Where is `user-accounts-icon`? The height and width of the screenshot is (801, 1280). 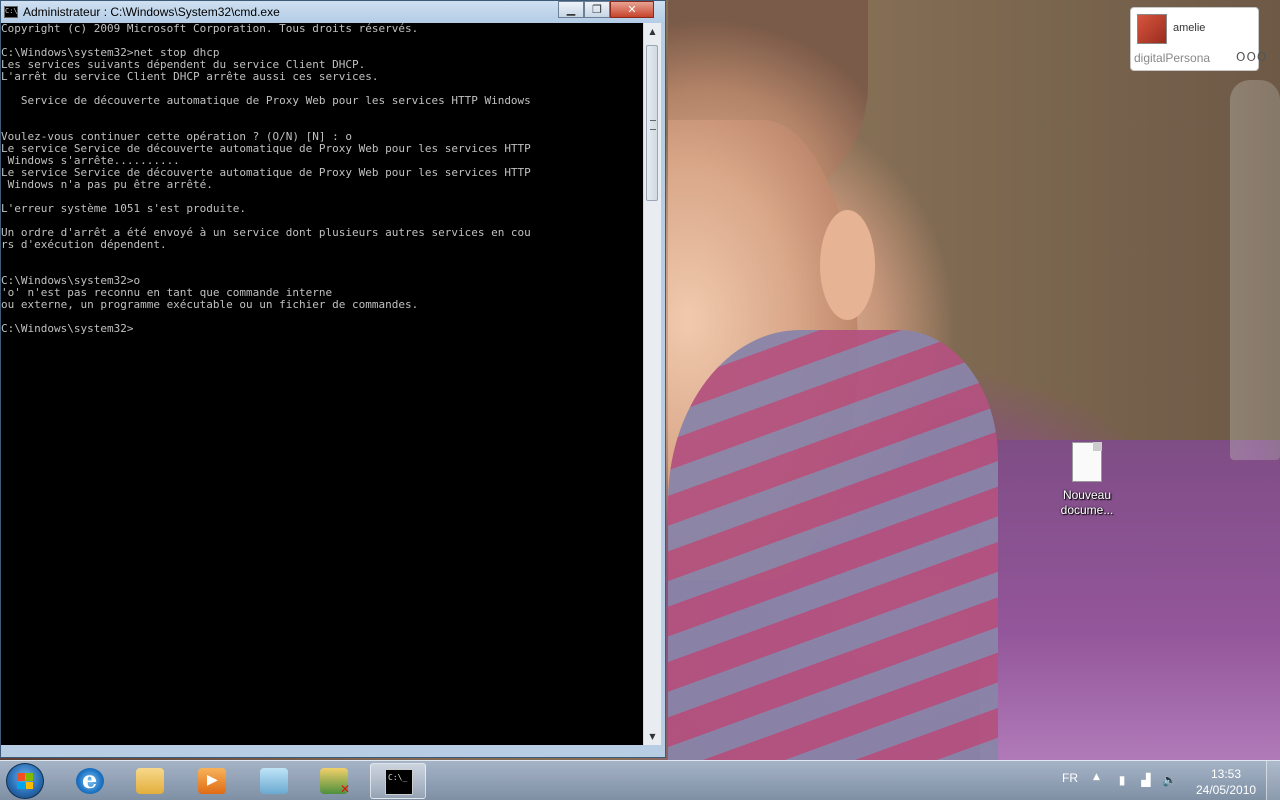 user-accounts-icon is located at coordinates (335, 782).